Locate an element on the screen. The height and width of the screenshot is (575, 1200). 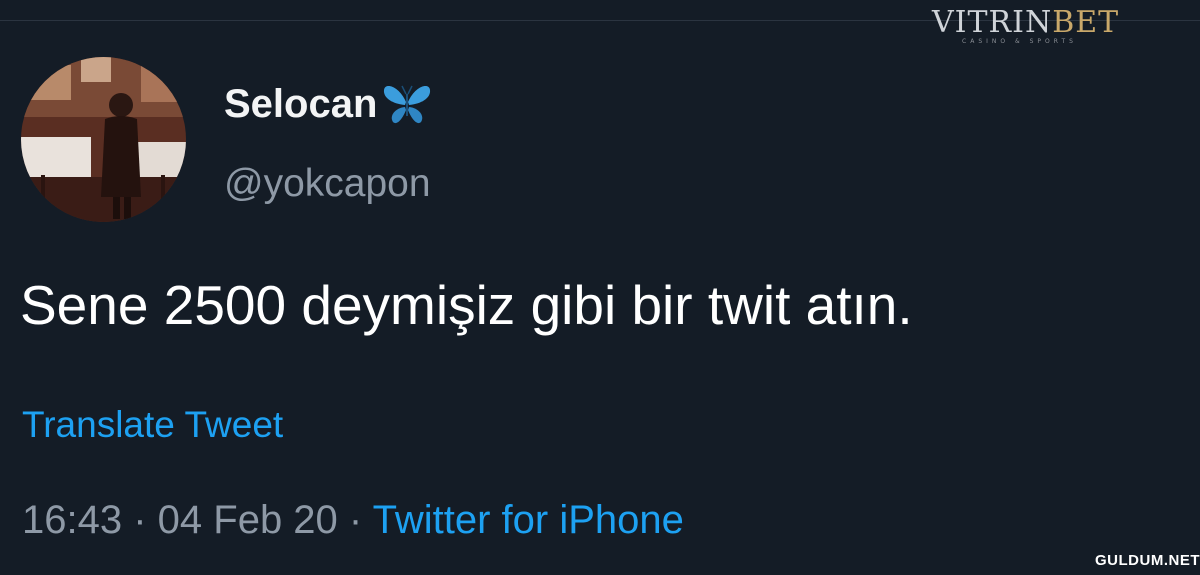
watermark-brand: VITRINBET is located at coordinates (1025, 22).